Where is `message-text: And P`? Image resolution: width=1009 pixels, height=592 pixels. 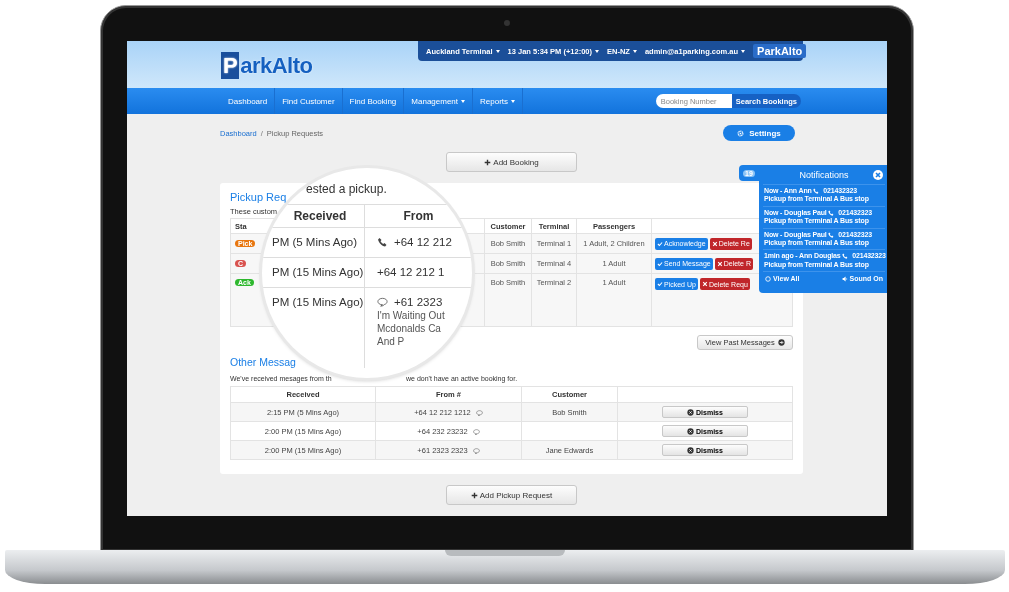
message-text: And P is located at coordinates (391, 341).